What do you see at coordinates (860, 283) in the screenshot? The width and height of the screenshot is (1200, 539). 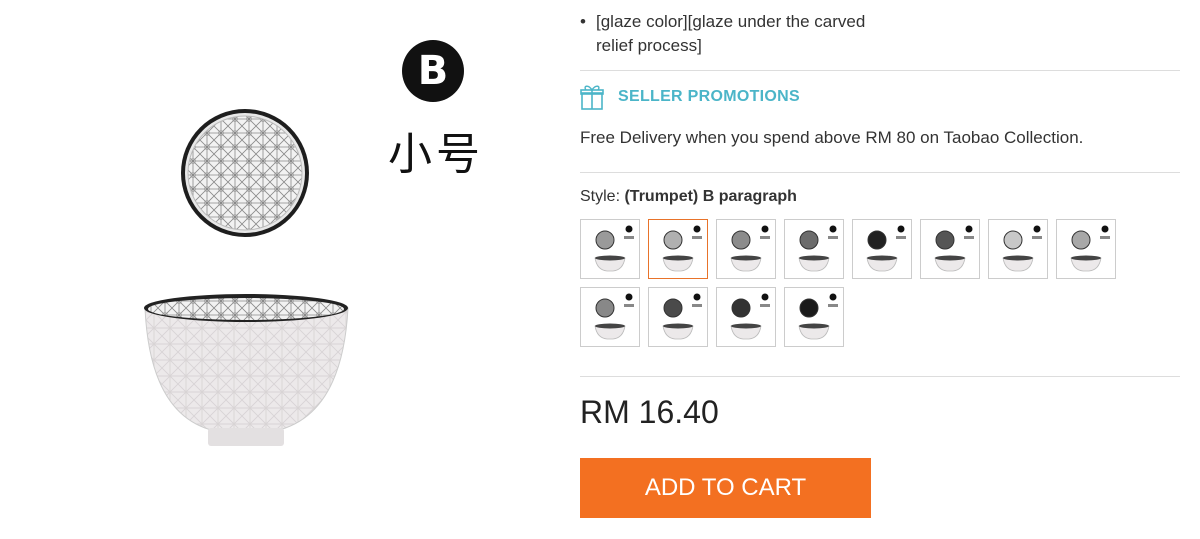 I see `style-swatches` at bounding box center [860, 283].